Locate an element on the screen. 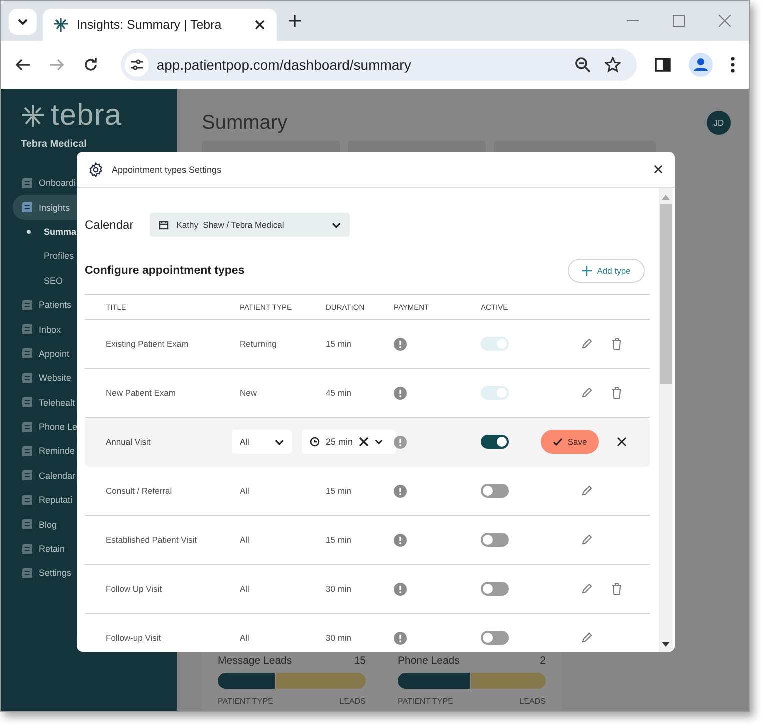  card-label: Message Leads is located at coordinates (255, 661).